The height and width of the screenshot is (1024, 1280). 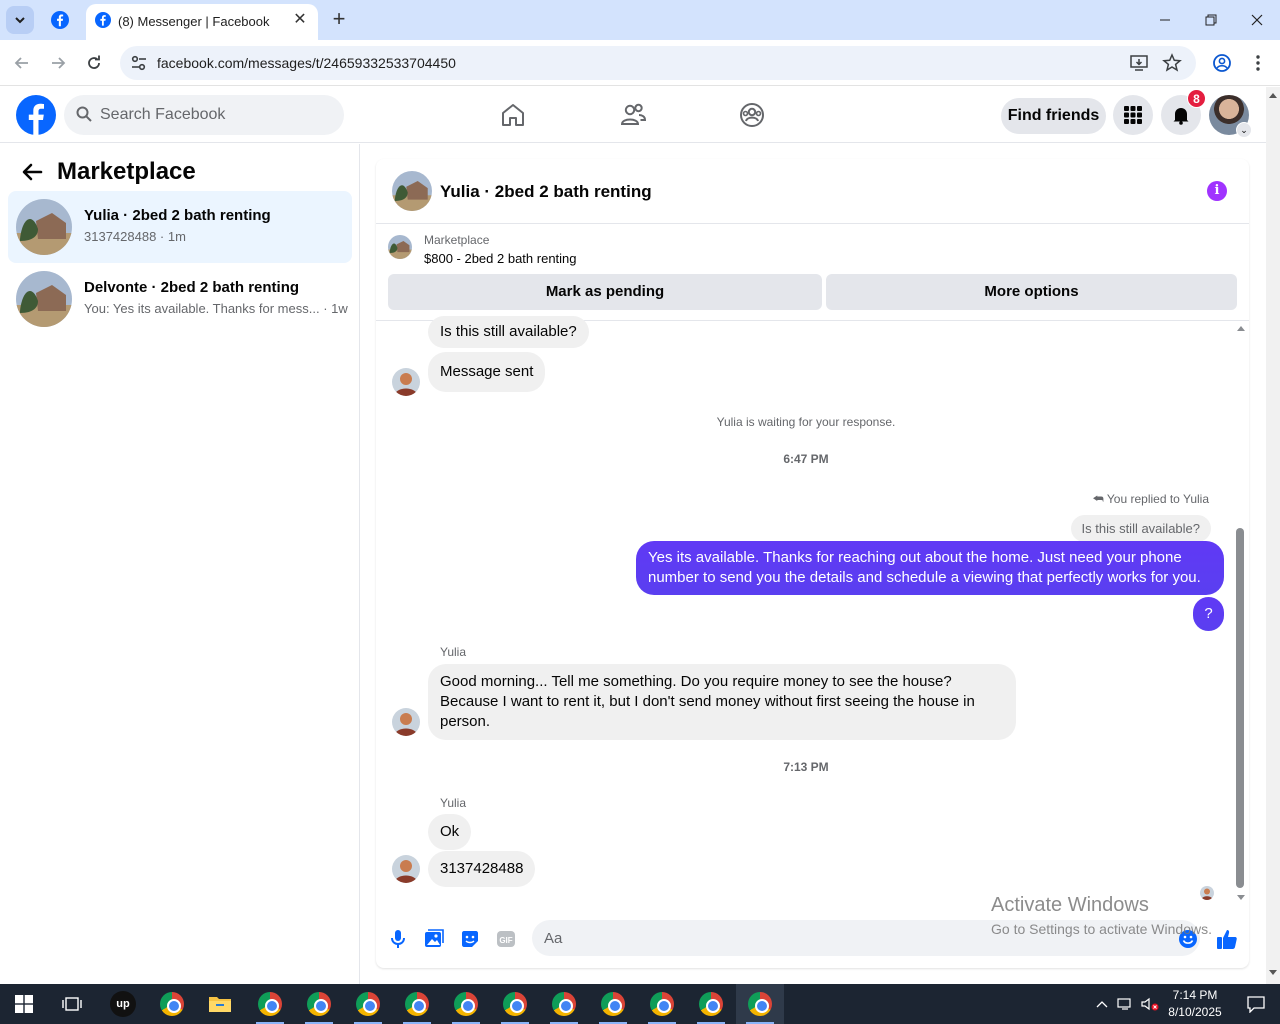 What do you see at coordinates (508, 332) in the screenshot?
I see `message-bubble-incoming: Is this still available?` at bounding box center [508, 332].